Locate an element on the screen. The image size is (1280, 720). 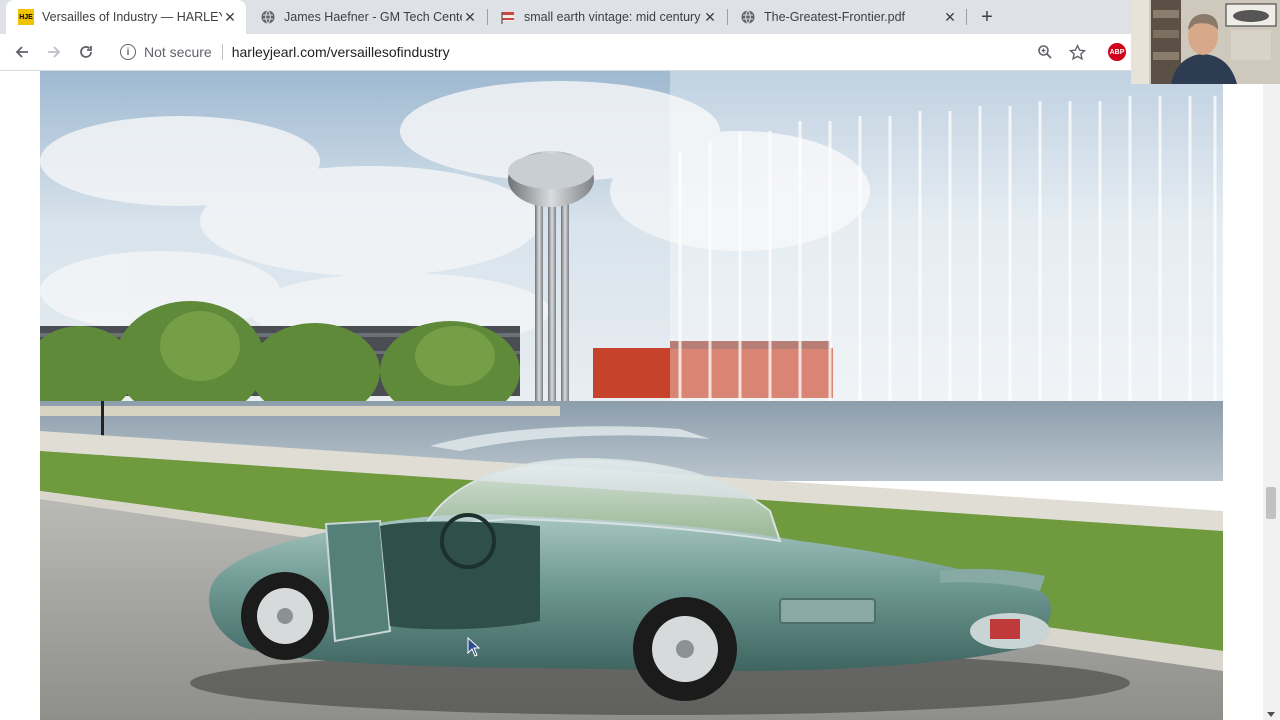
zoom-button is located at coordinates (1045, 52).